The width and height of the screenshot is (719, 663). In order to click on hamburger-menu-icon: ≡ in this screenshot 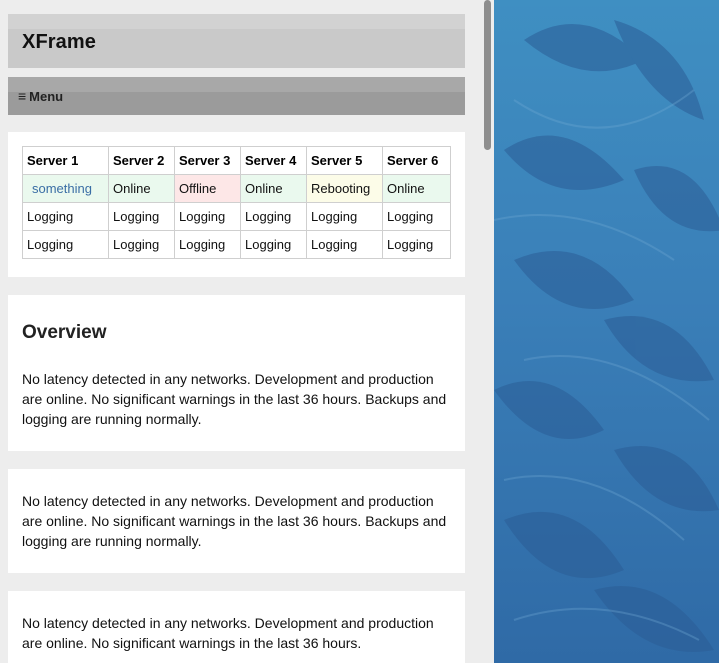, I will do `click(22, 96)`.